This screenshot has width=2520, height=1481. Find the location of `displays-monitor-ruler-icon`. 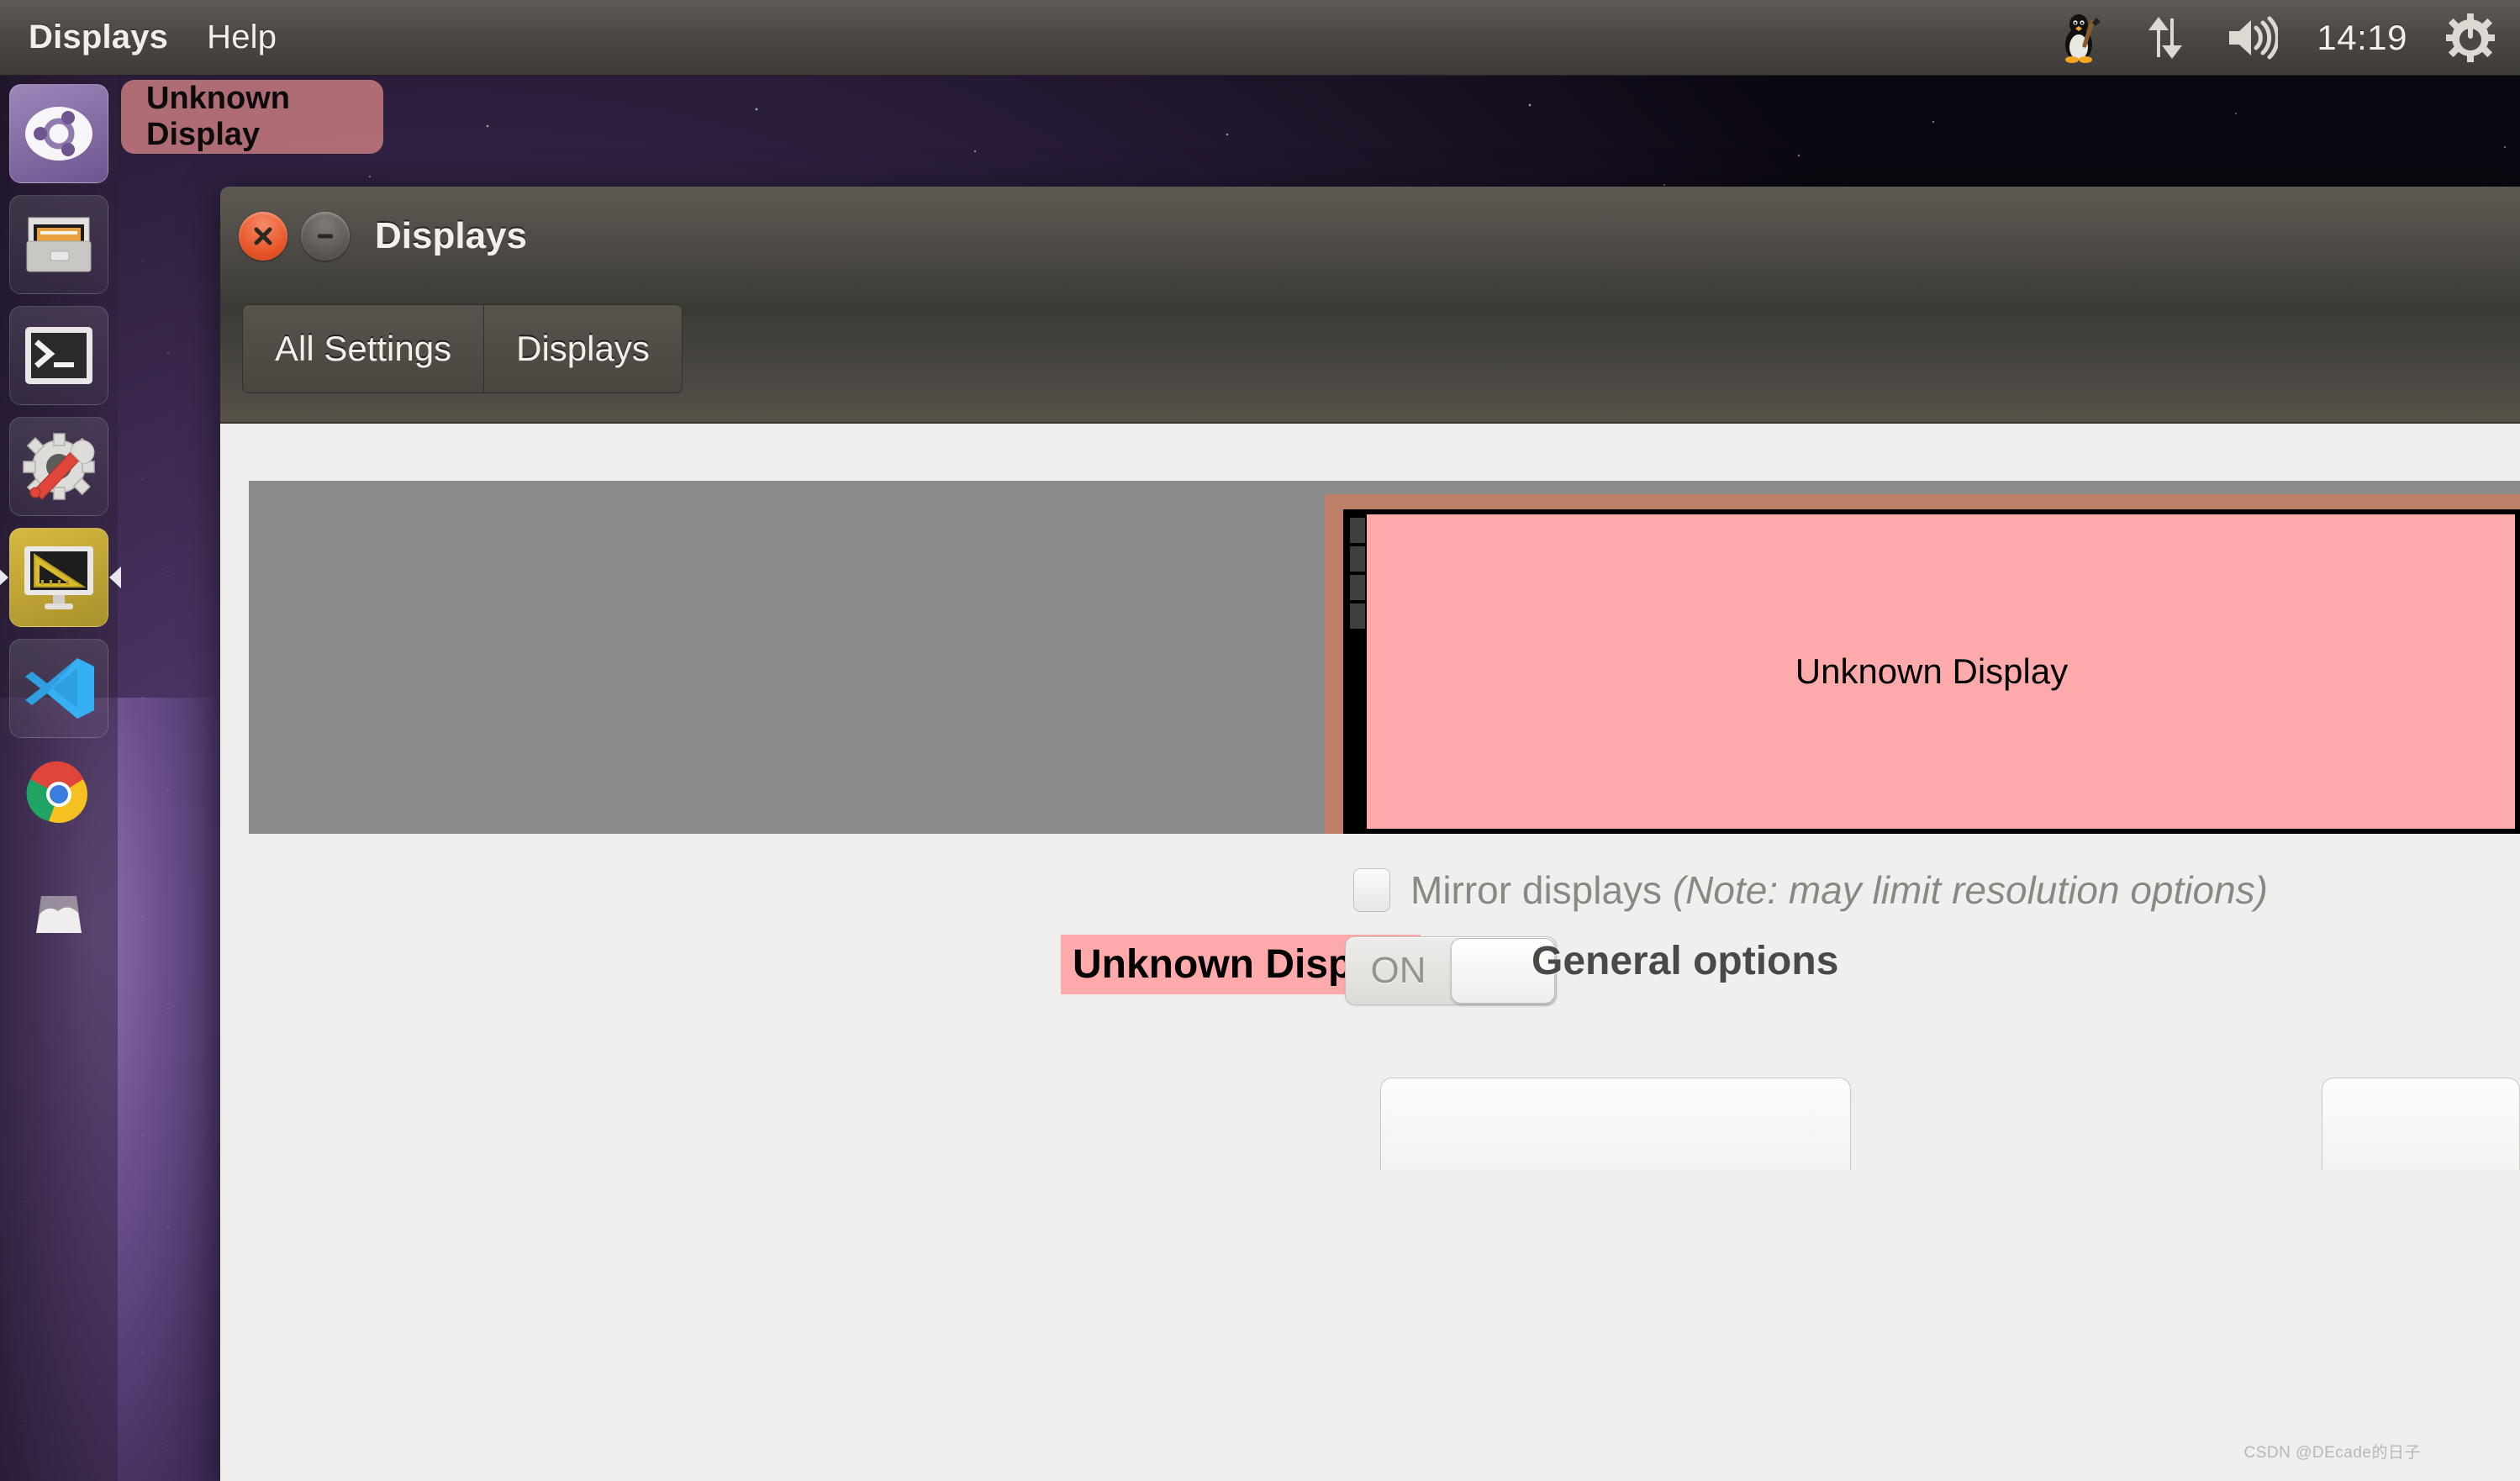

displays-monitor-ruler-icon is located at coordinates (58, 577).